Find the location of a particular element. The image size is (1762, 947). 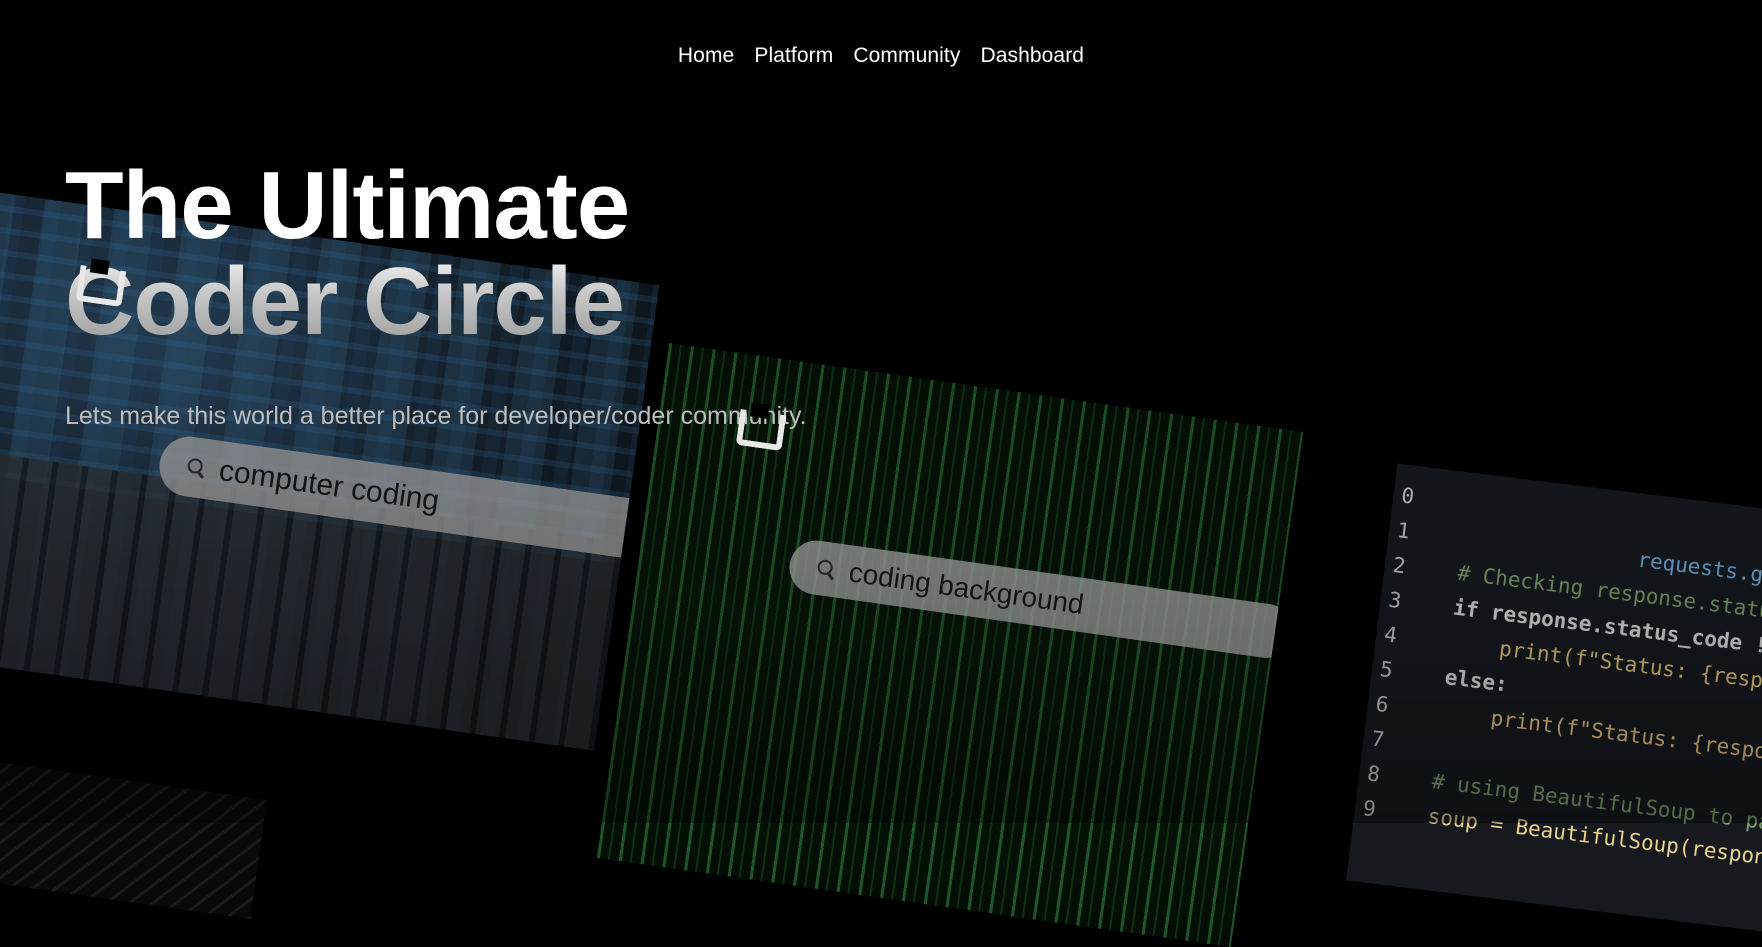

code-line-number: 3 is located at coordinates (1395, 600).